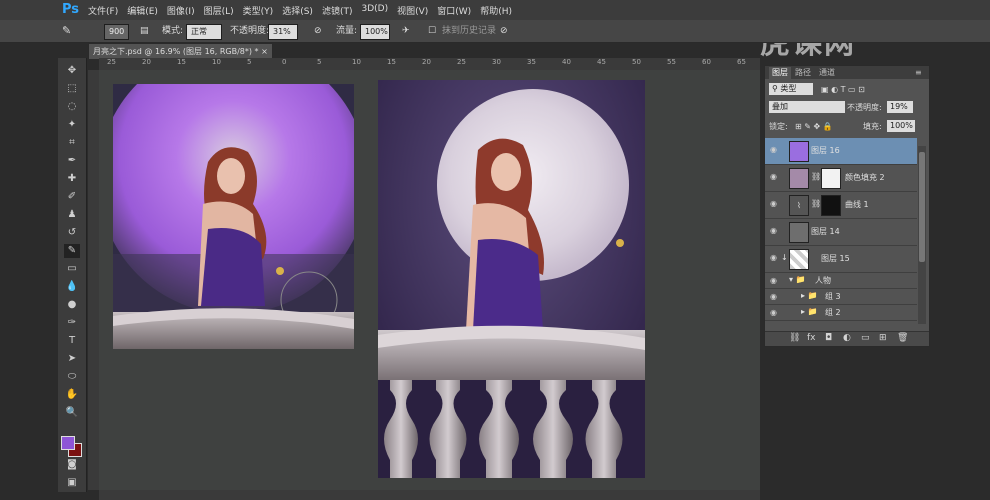 This screenshot has width=990, height=500. Describe the element at coordinates (68, 443) in the screenshot. I see `foreground-color-swatch` at that location.